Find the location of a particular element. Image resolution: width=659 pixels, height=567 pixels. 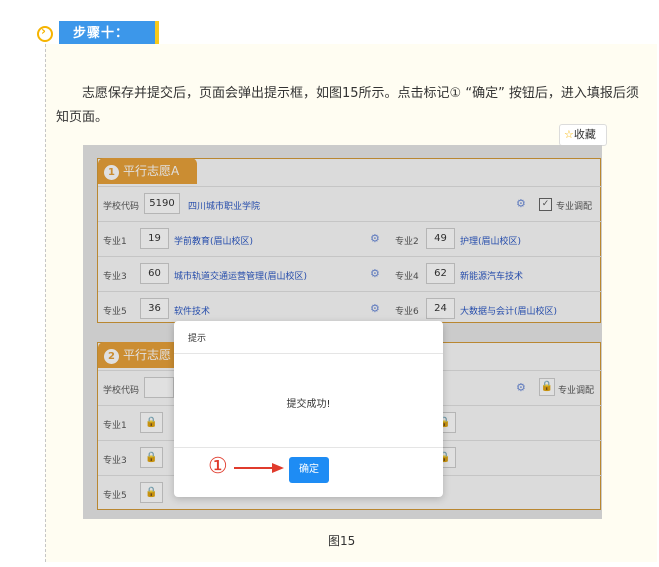

star-icon: ☆ is located at coordinates (569, 134).